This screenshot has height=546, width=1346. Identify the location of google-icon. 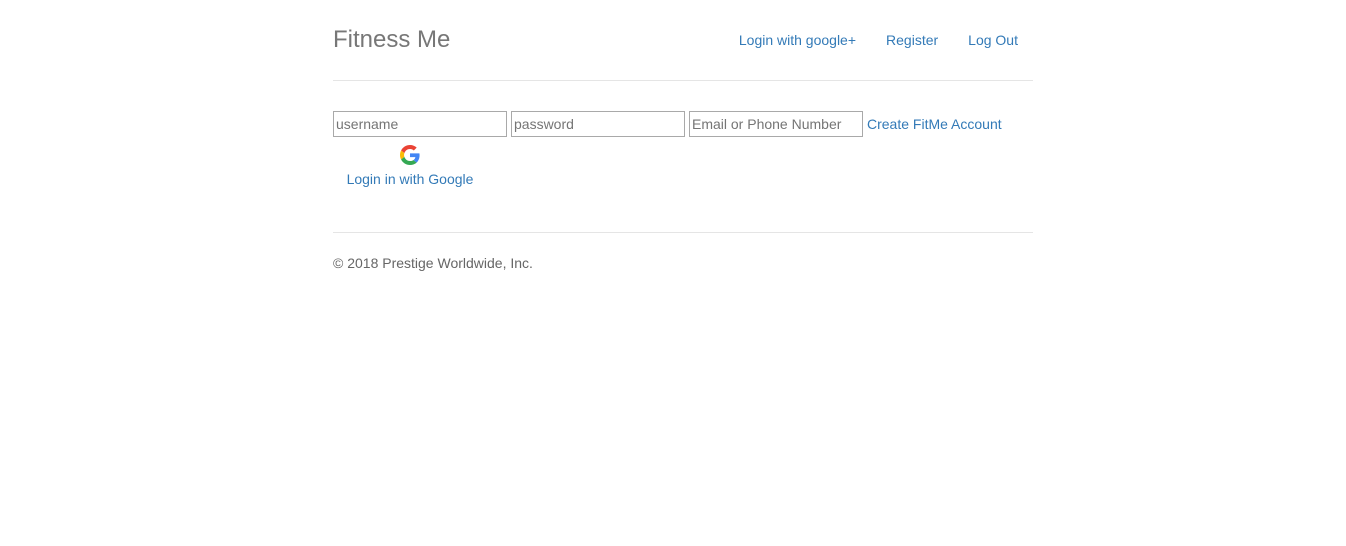
(410, 155).